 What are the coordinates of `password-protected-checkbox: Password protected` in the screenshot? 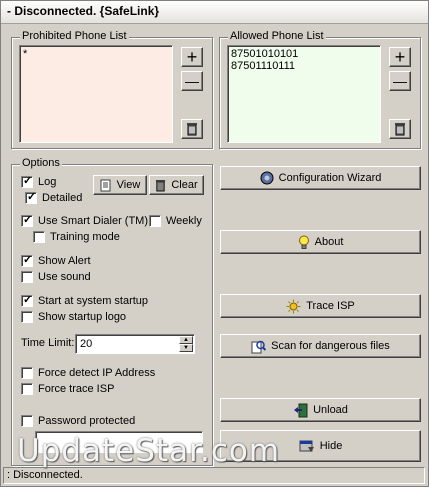 It's located at (78, 421).